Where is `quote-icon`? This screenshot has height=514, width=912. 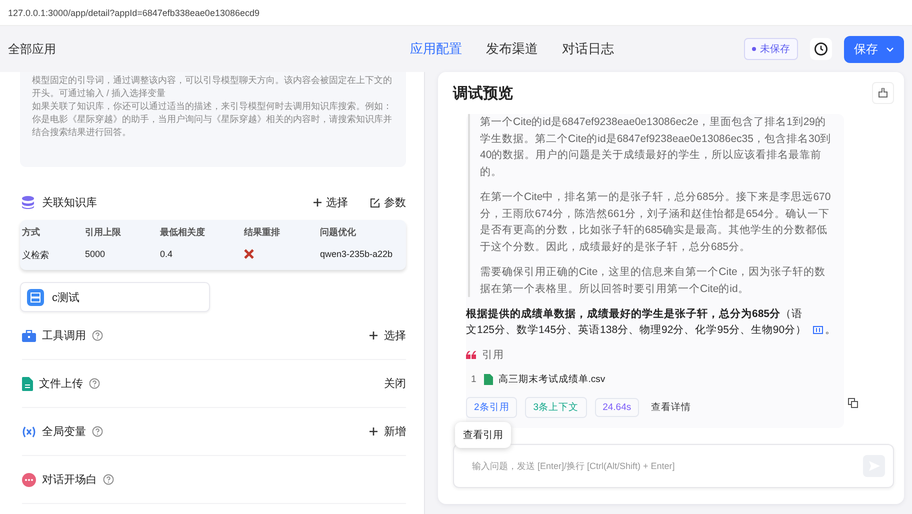 quote-icon is located at coordinates (471, 355).